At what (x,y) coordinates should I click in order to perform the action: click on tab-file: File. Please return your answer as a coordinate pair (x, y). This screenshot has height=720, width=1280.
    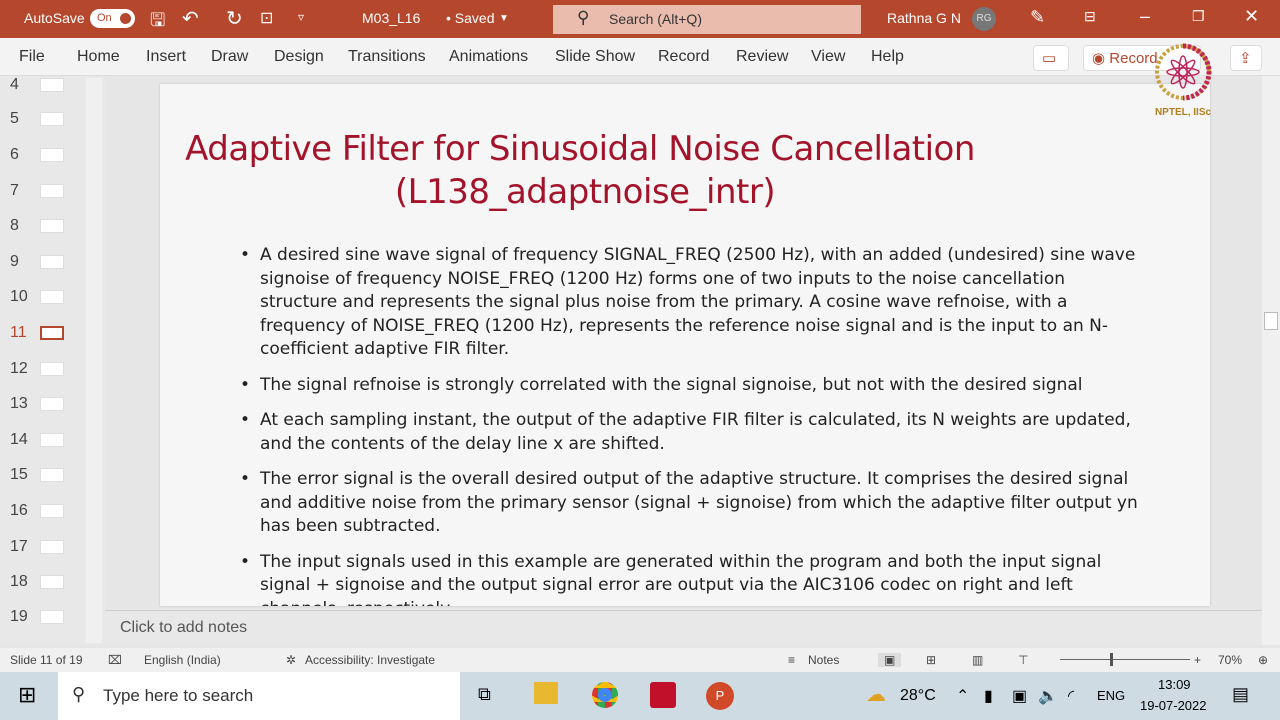
    Looking at the image, I should click on (32, 57).